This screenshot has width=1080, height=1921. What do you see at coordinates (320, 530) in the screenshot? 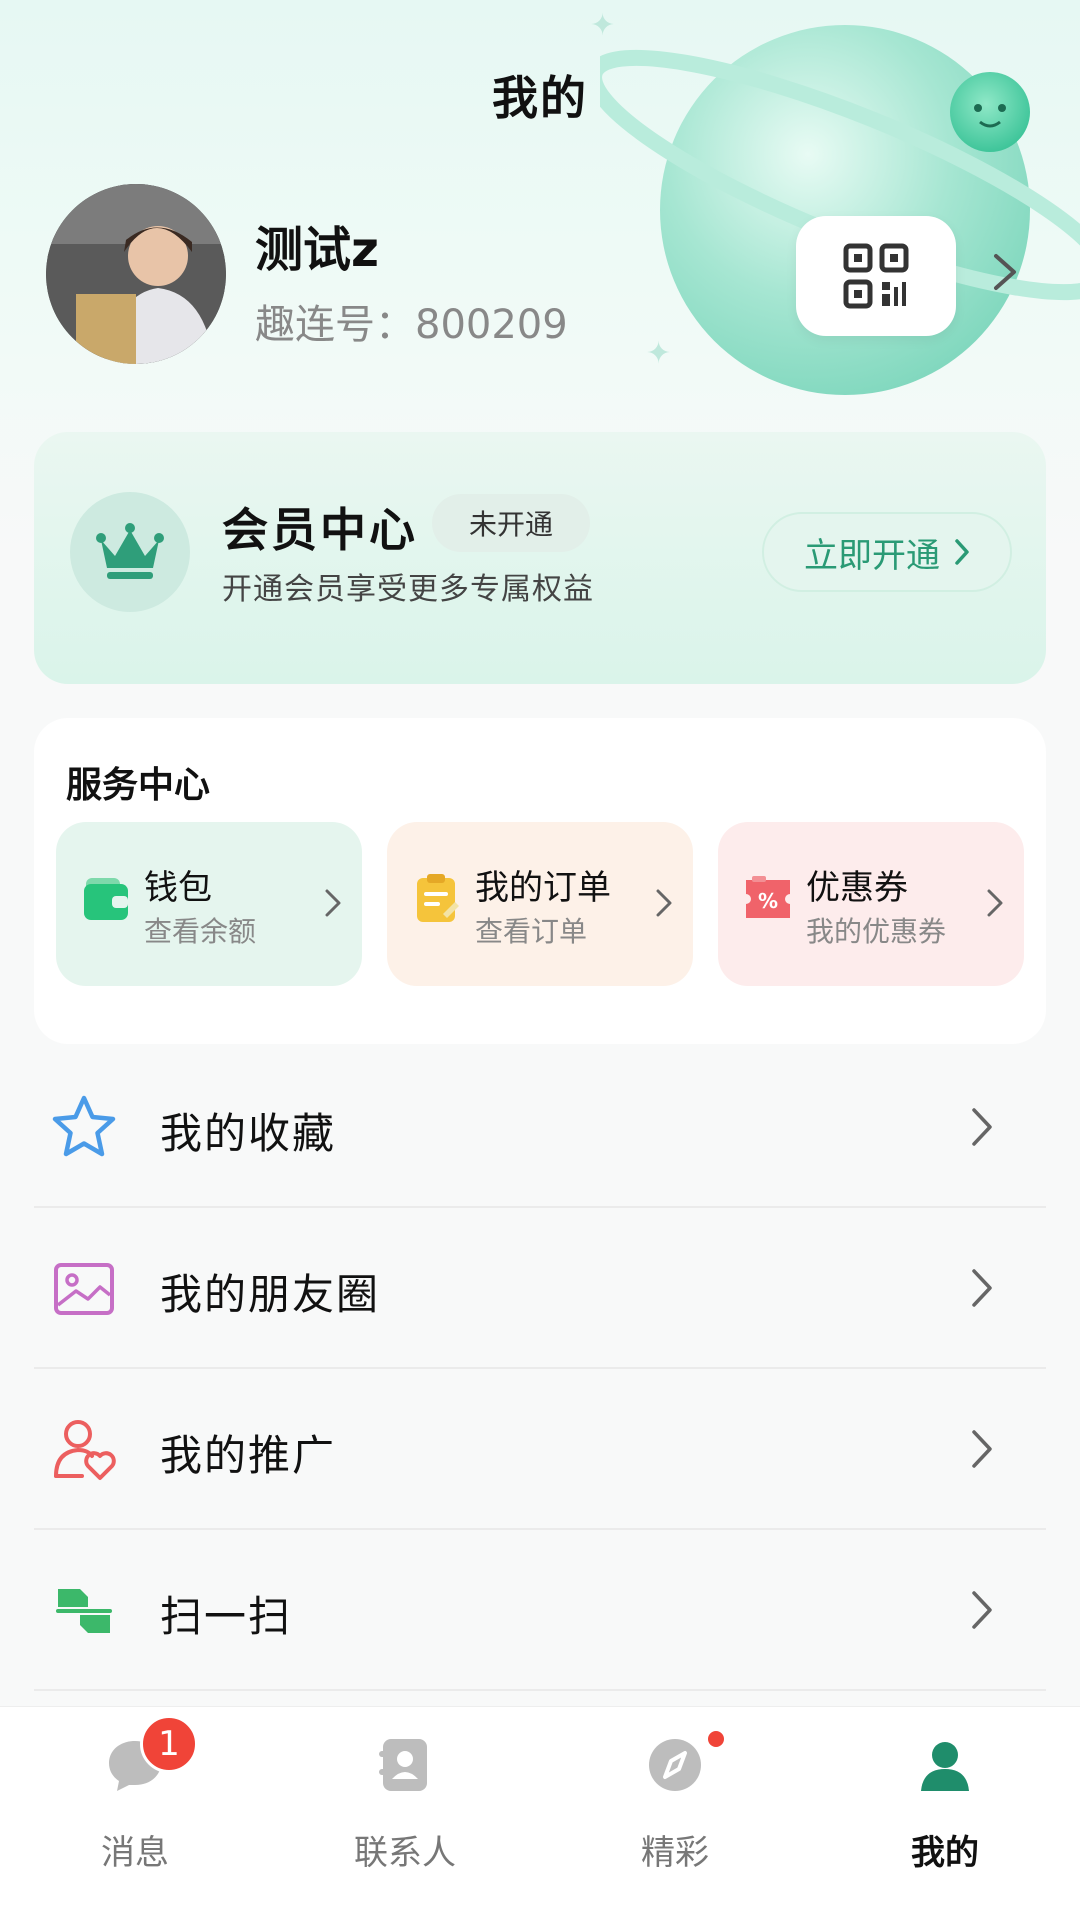
I see `member-title: 会员中心` at bounding box center [320, 530].